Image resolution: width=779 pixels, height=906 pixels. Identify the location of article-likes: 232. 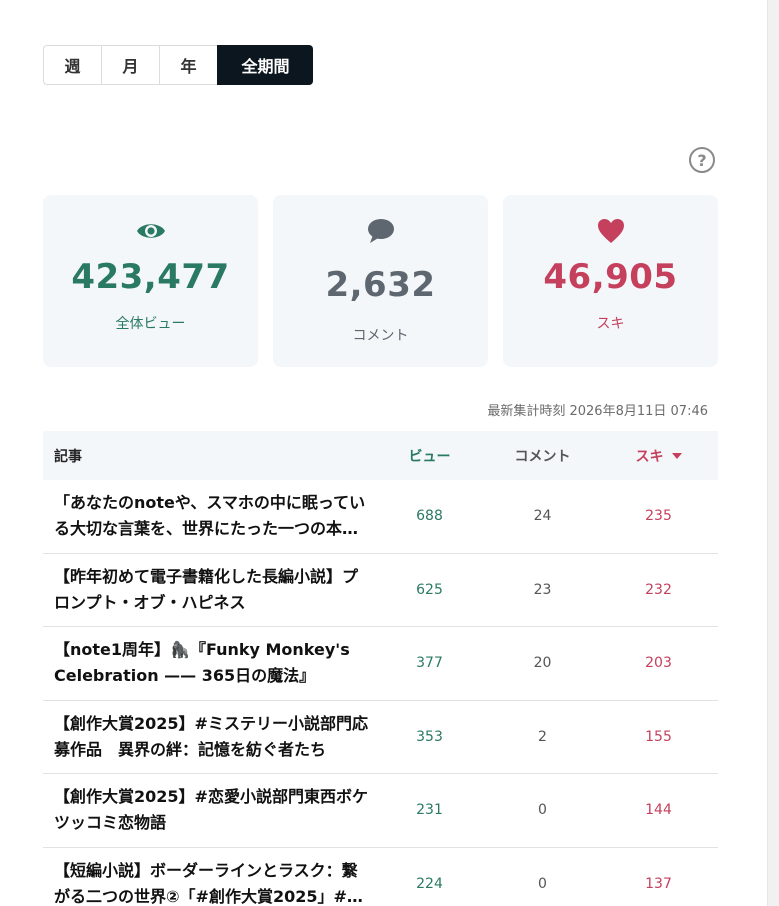
(658, 589).